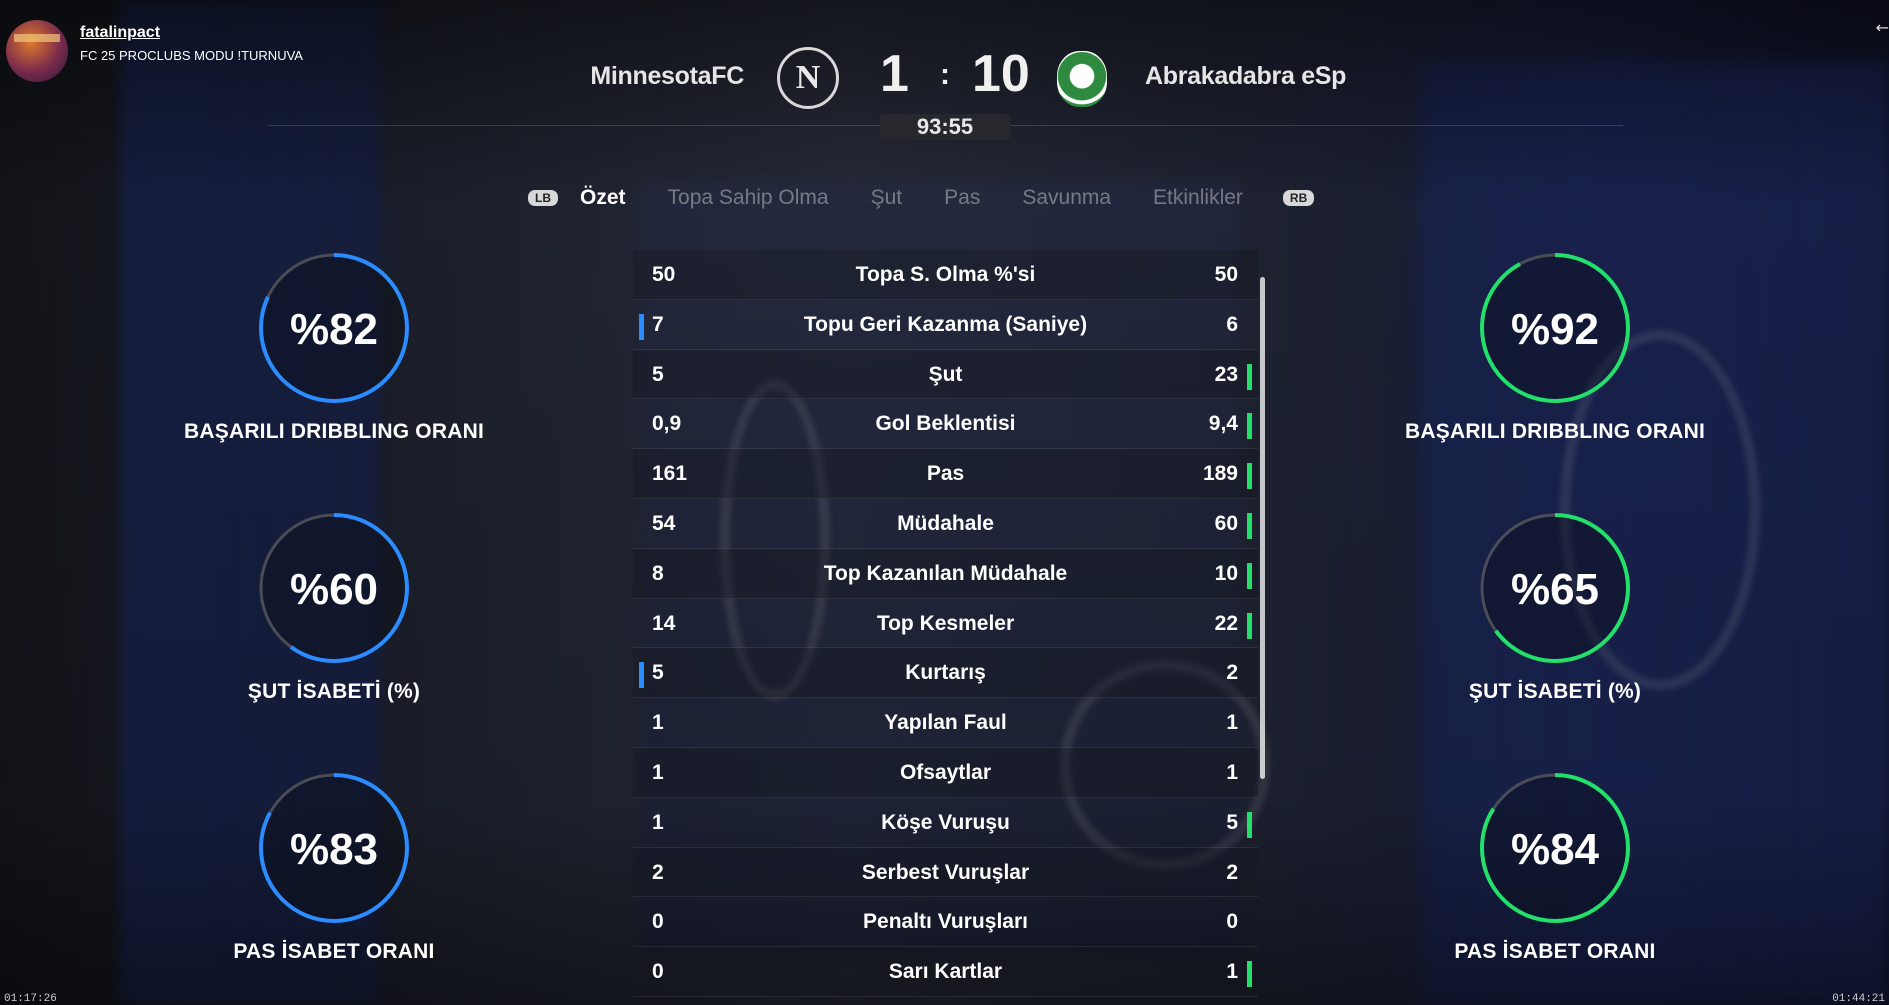 The width and height of the screenshot is (1889, 1005). I want to click on channel-name: fatalinpact, so click(191, 33).